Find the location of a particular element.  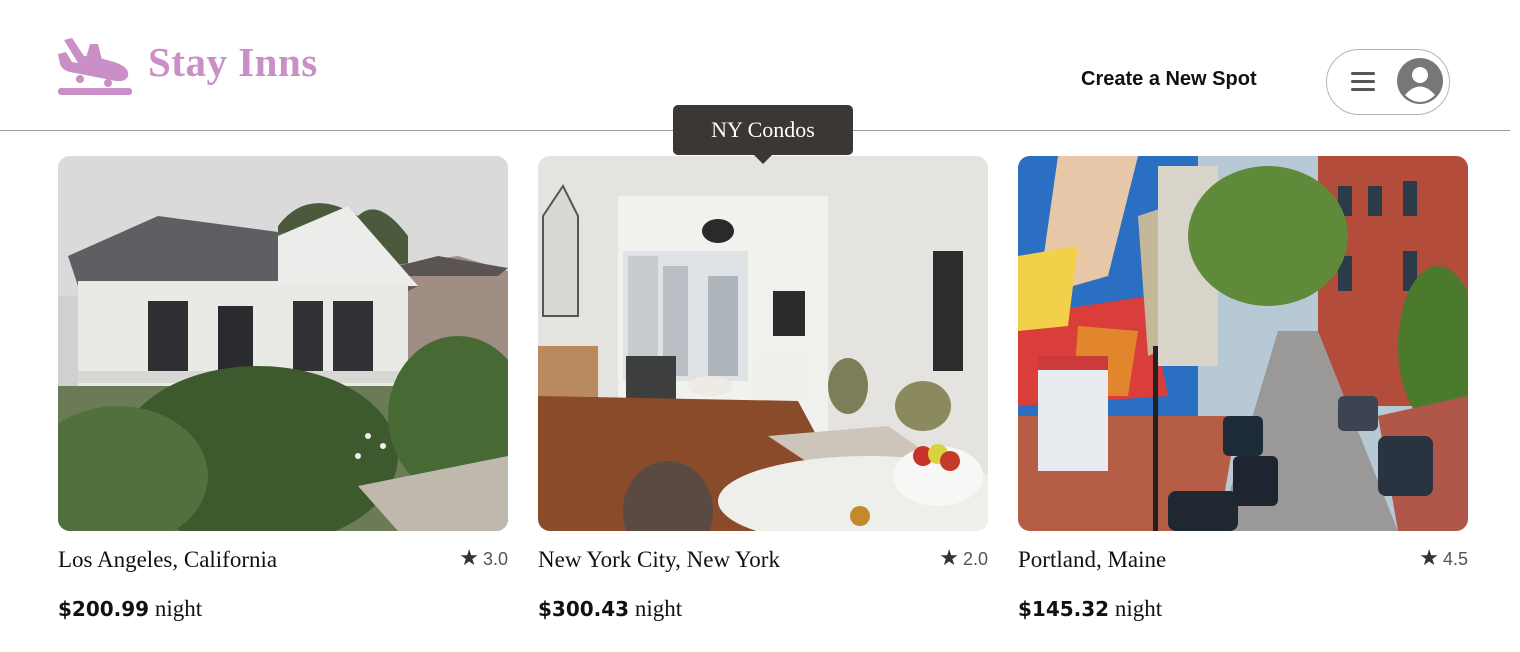

rating-value: 2.0 is located at coordinates (975, 559).